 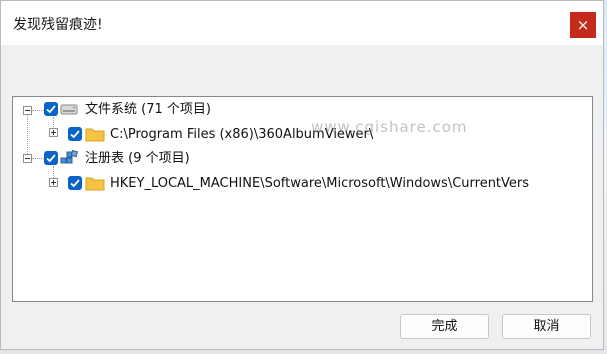 What do you see at coordinates (444, 326) in the screenshot?
I see `finish-button: 完成` at bounding box center [444, 326].